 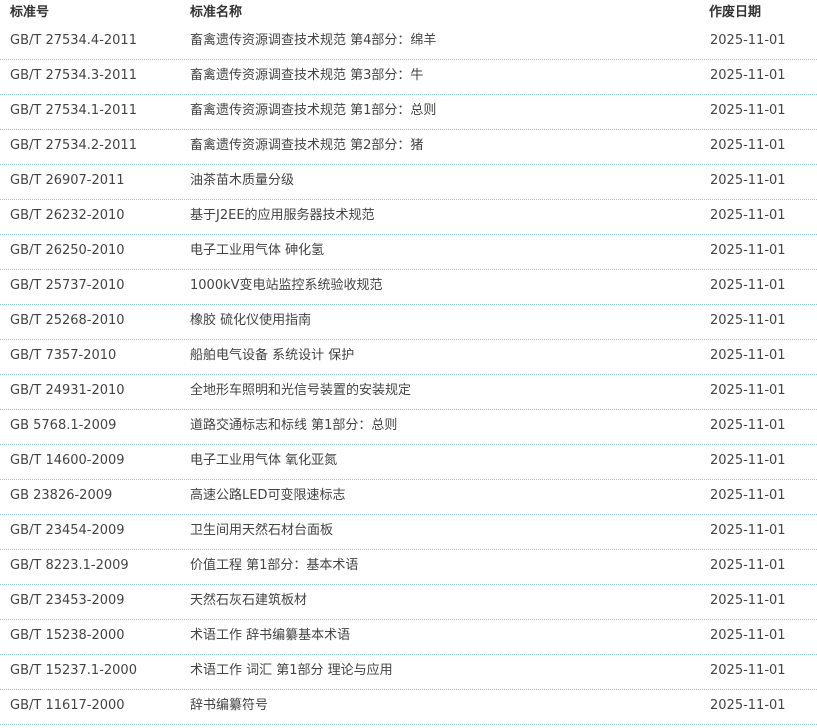 What do you see at coordinates (216, 12) in the screenshot?
I see `header-standard-name: 标准名称` at bounding box center [216, 12].